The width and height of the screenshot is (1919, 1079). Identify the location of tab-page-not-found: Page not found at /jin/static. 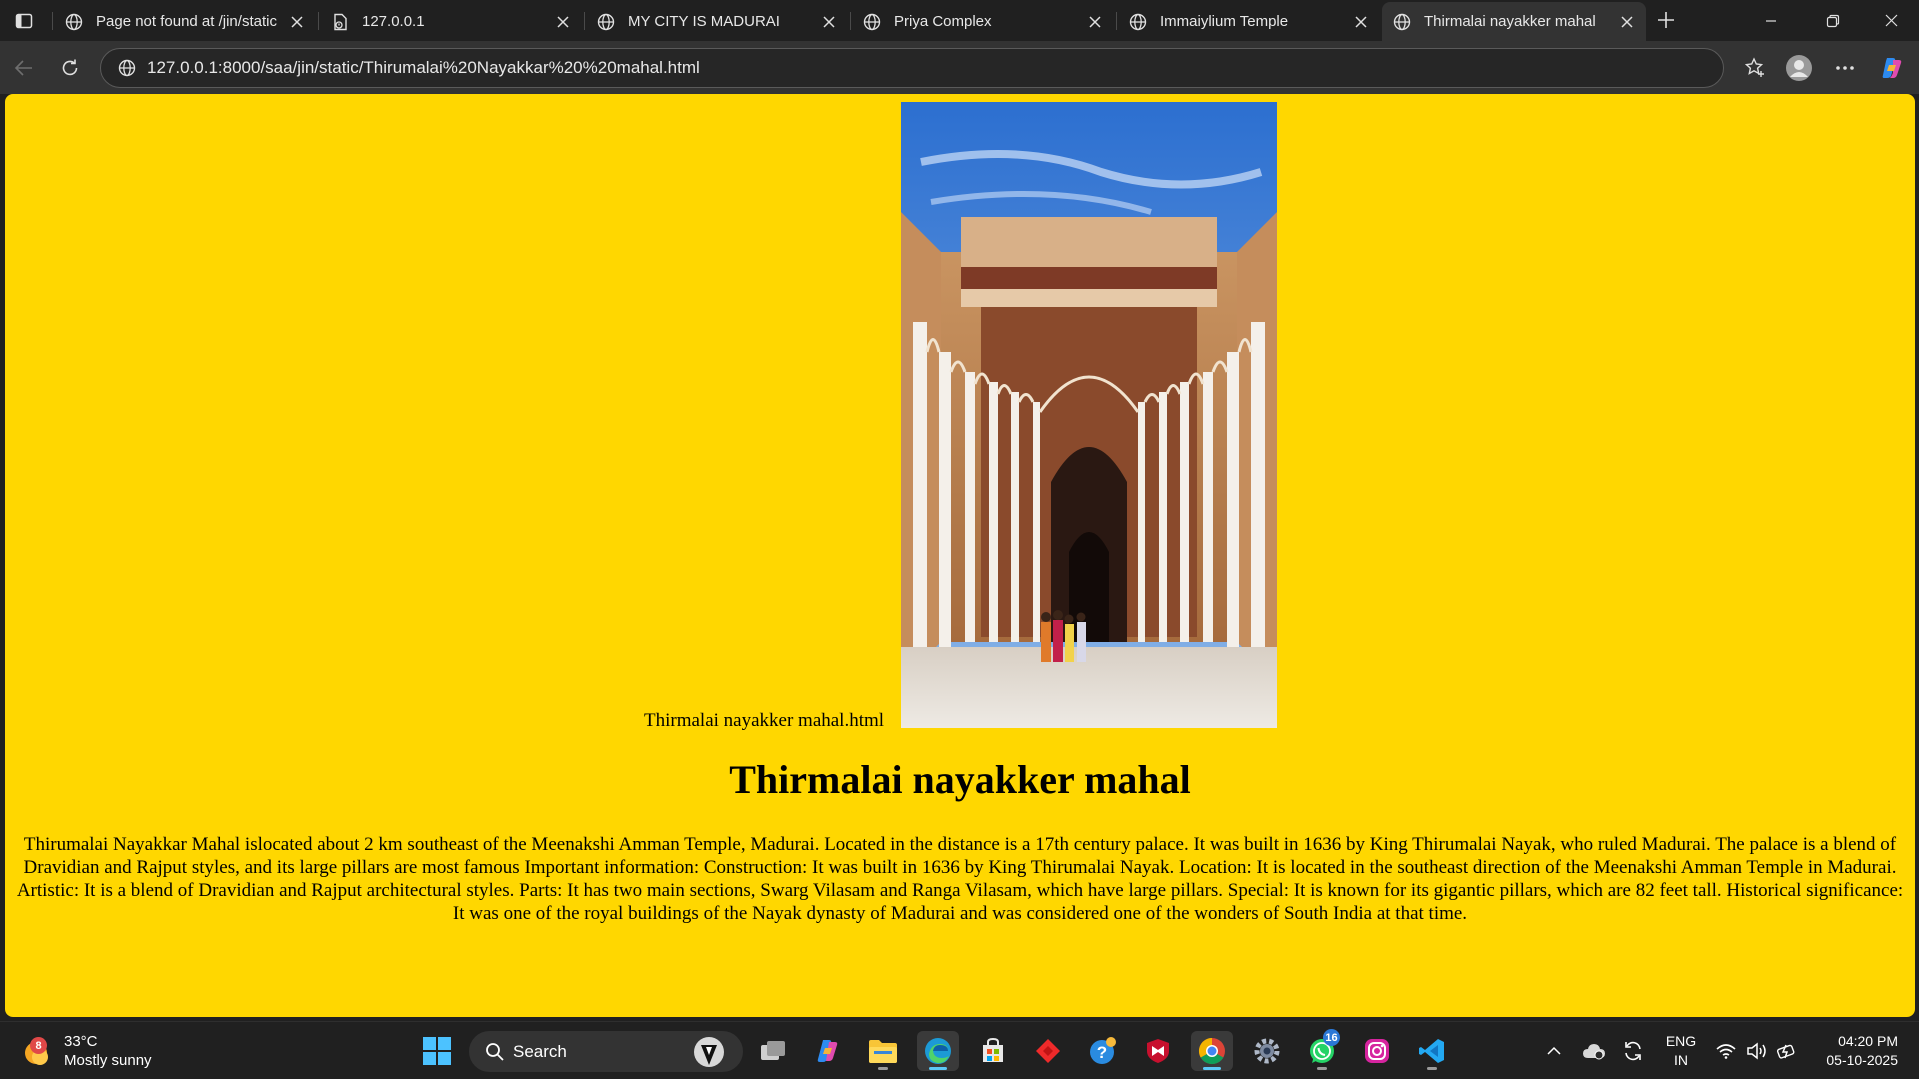
(185, 21).